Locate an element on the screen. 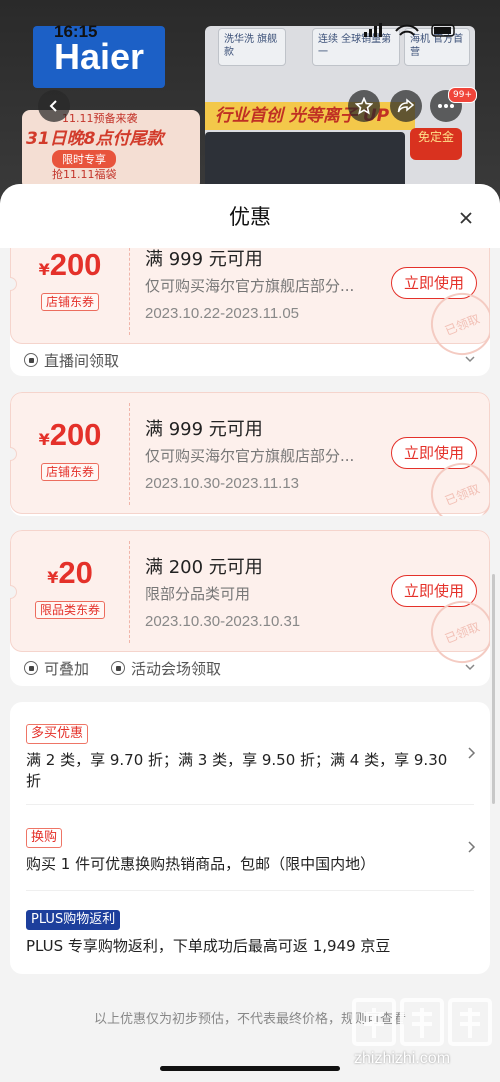  promo-text: 购买 1 件可优惠换购热销商品，包邮（限中国内地） is located at coordinates (201, 864).